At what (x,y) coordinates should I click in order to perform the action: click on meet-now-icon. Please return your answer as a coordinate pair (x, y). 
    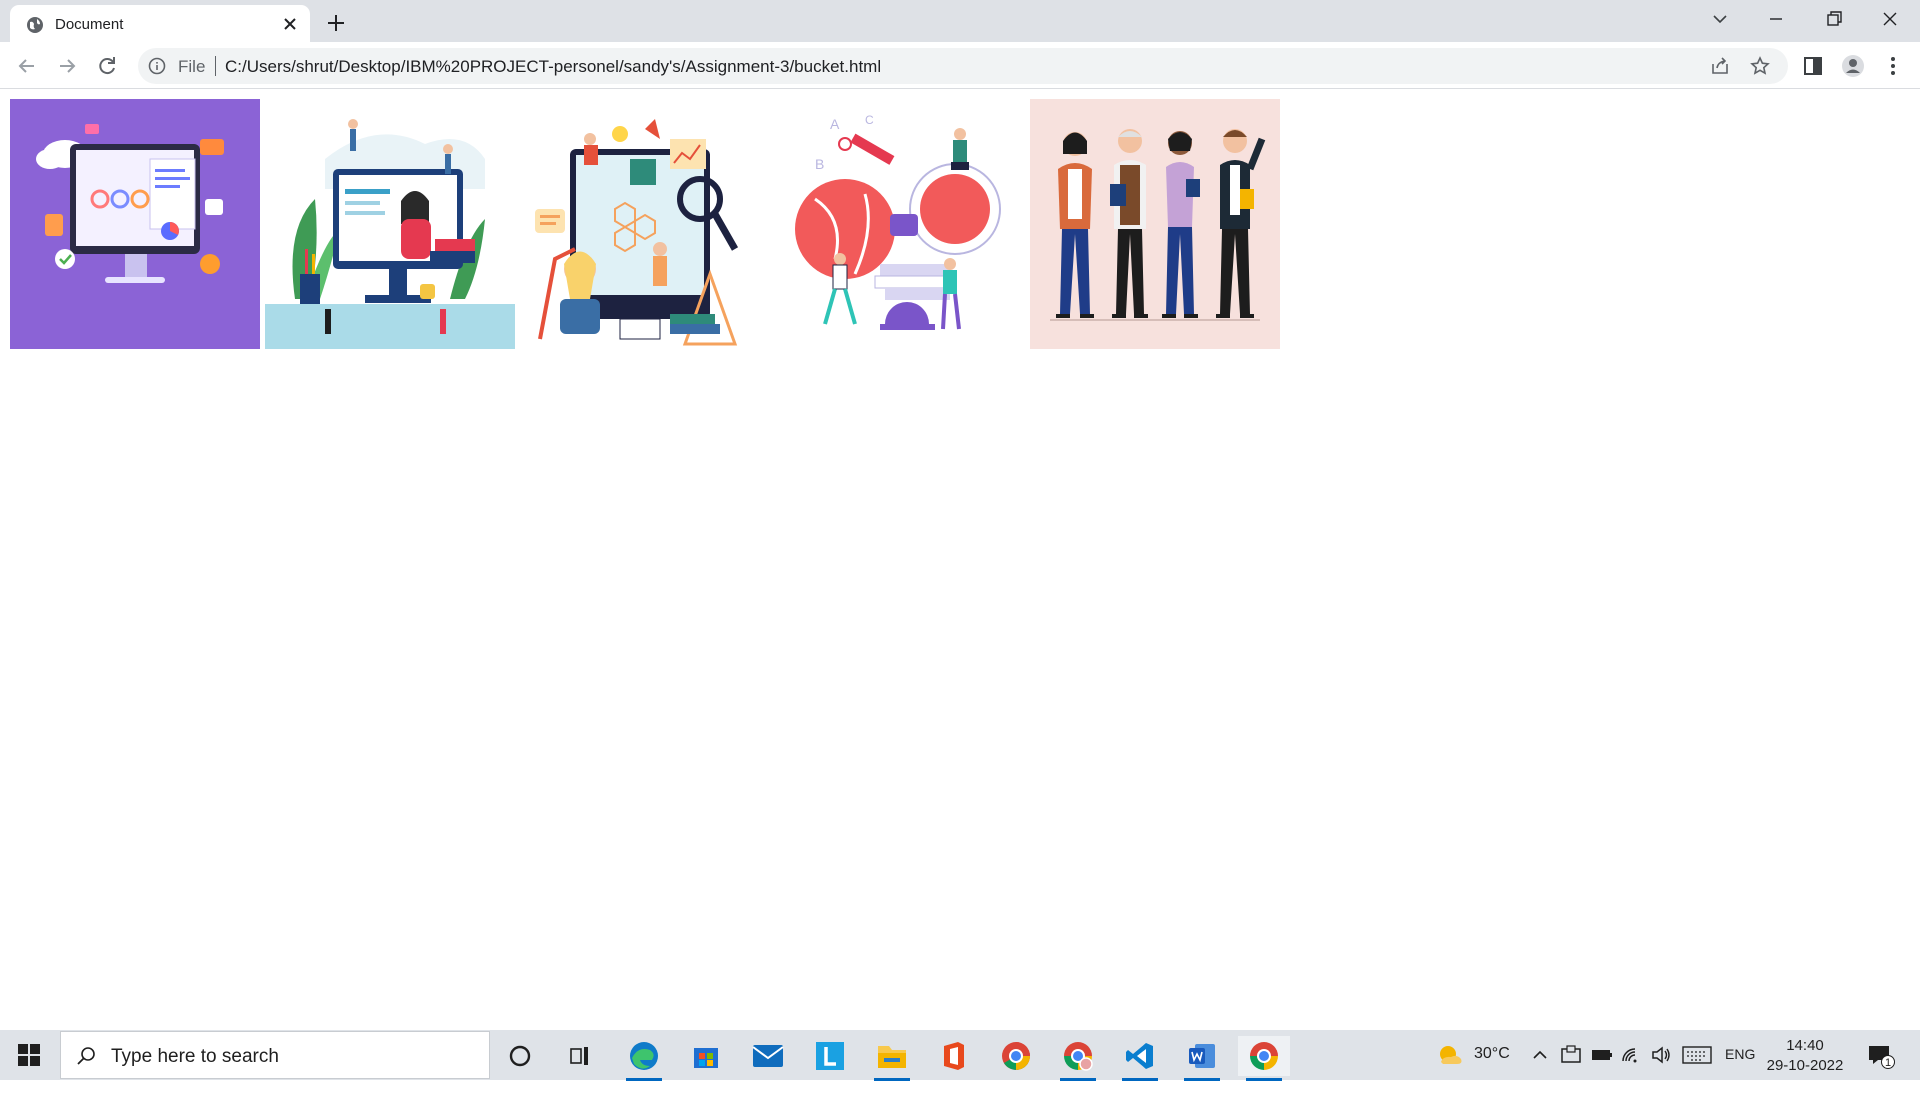
    Looking at the image, I should click on (1571, 1055).